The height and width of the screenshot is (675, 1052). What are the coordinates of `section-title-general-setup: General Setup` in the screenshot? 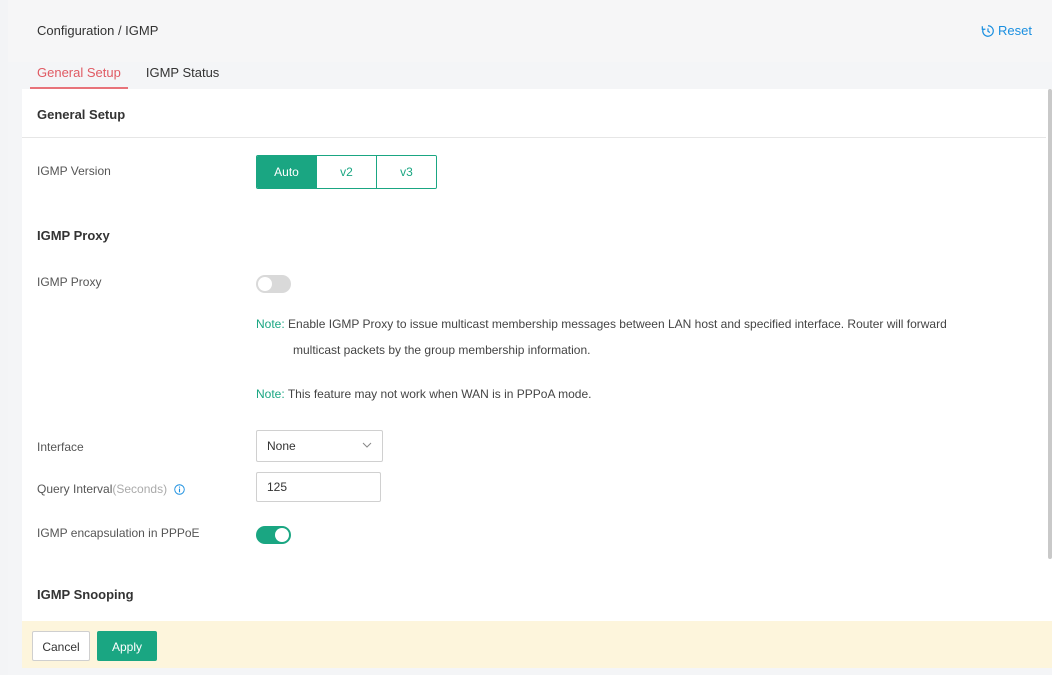 It's located at (81, 114).